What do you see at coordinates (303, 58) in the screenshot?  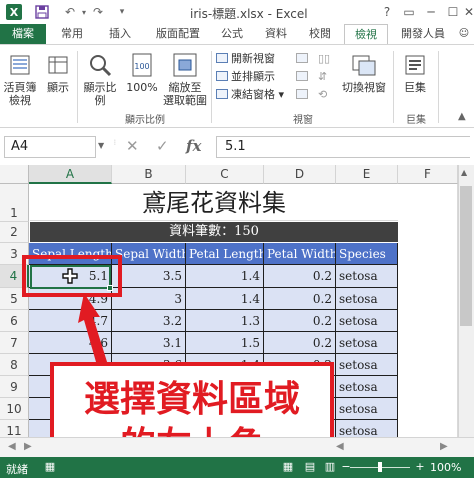 I see `split-button` at bounding box center [303, 58].